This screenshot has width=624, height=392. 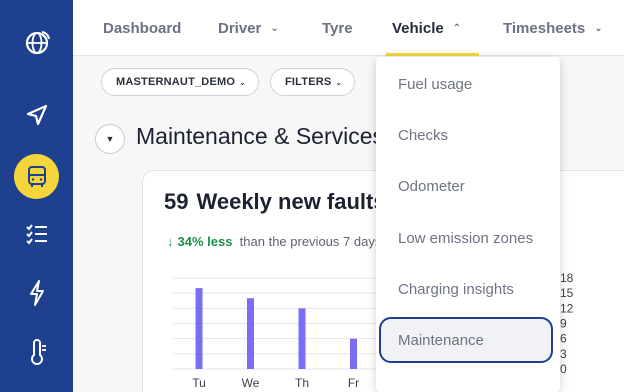 What do you see at coordinates (466, 340) in the screenshot?
I see `menu-item-maintenance: Maintenance` at bounding box center [466, 340].